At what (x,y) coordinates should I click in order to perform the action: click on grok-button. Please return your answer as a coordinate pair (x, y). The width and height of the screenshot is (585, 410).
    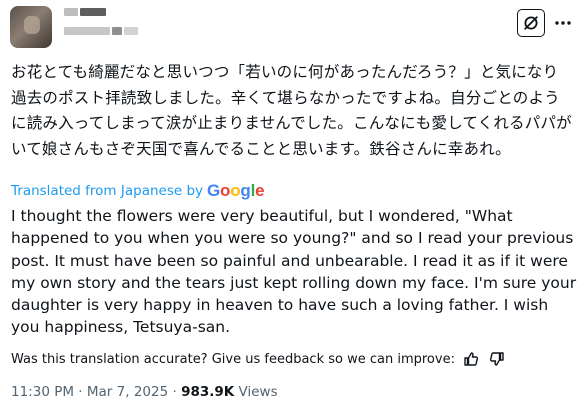
    Looking at the image, I should click on (531, 23).